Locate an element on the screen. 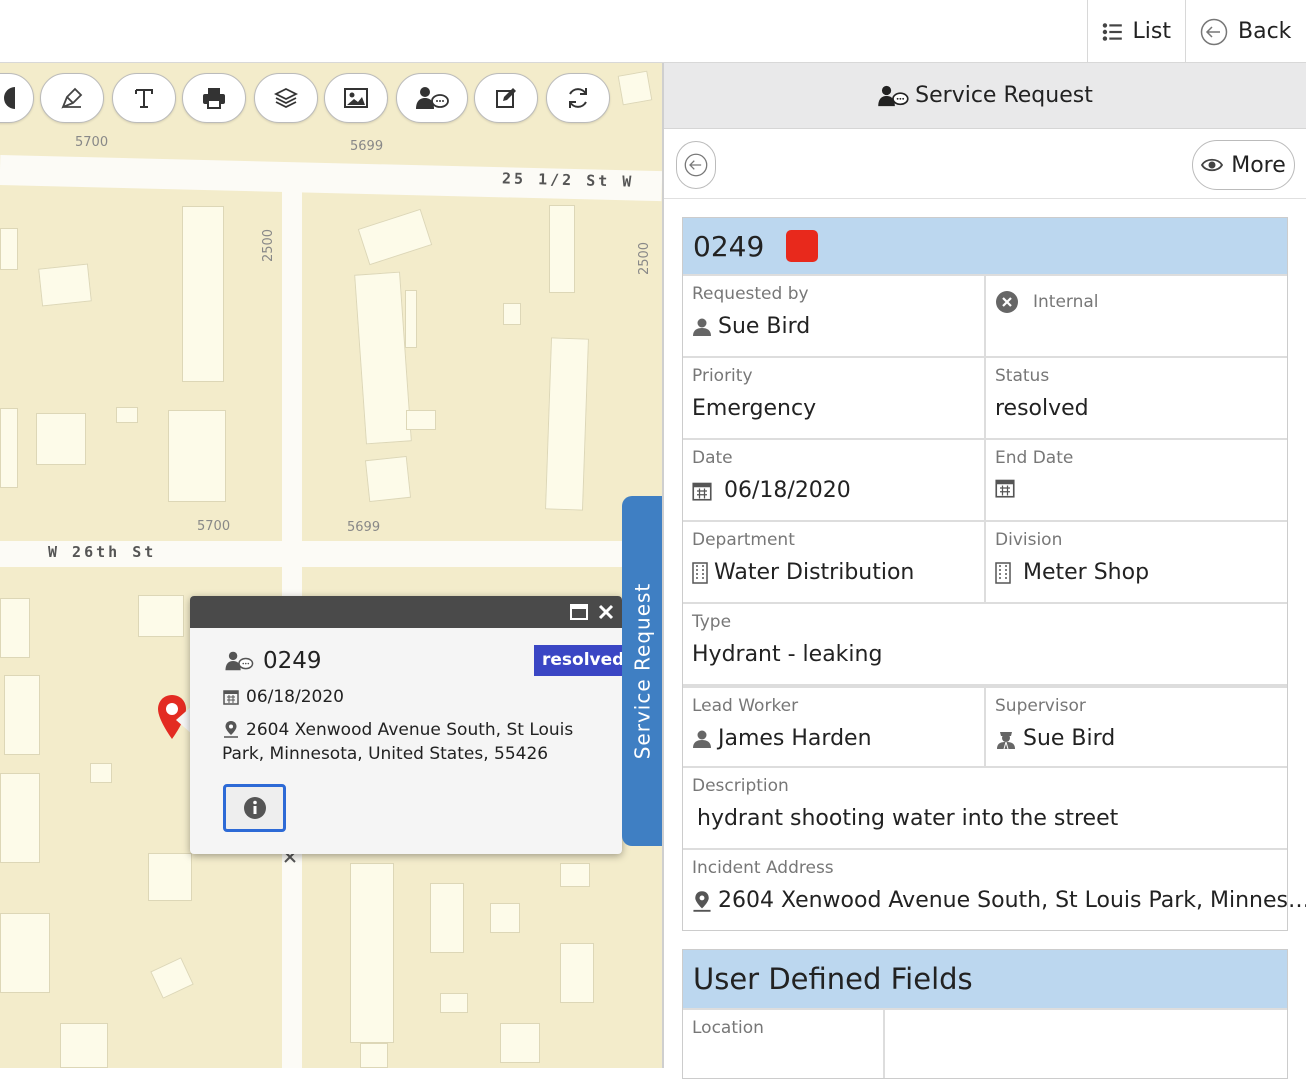  maximize-icon is located at coordinates (579, 612).